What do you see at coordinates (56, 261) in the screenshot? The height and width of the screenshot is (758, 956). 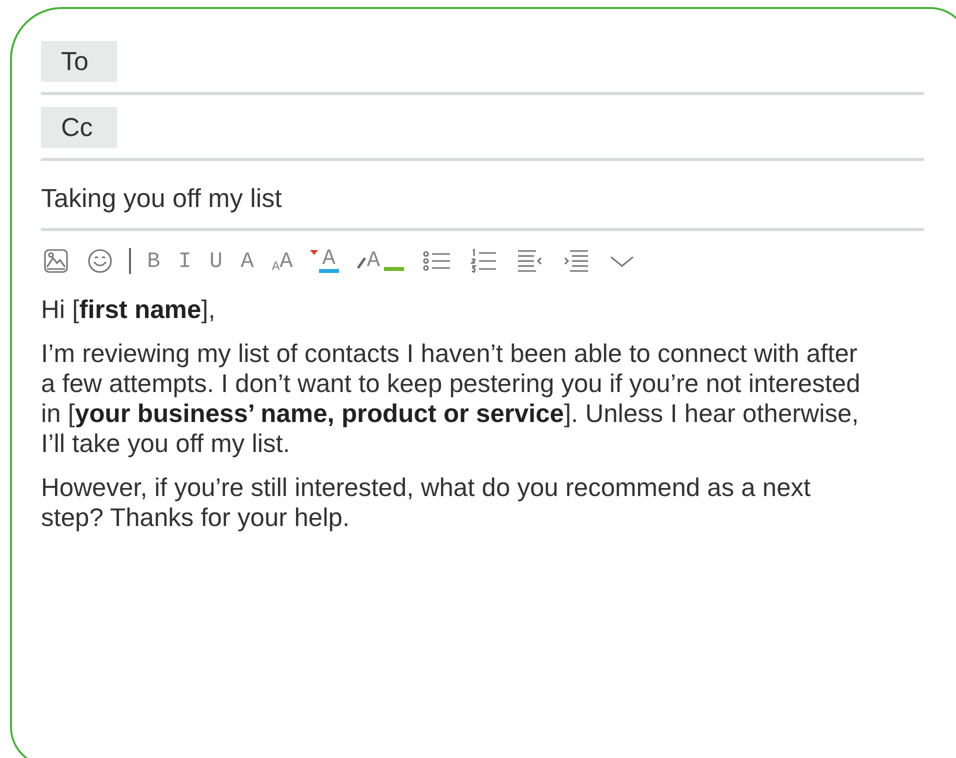 I see `image-icon` at bounding box center [56, 261].